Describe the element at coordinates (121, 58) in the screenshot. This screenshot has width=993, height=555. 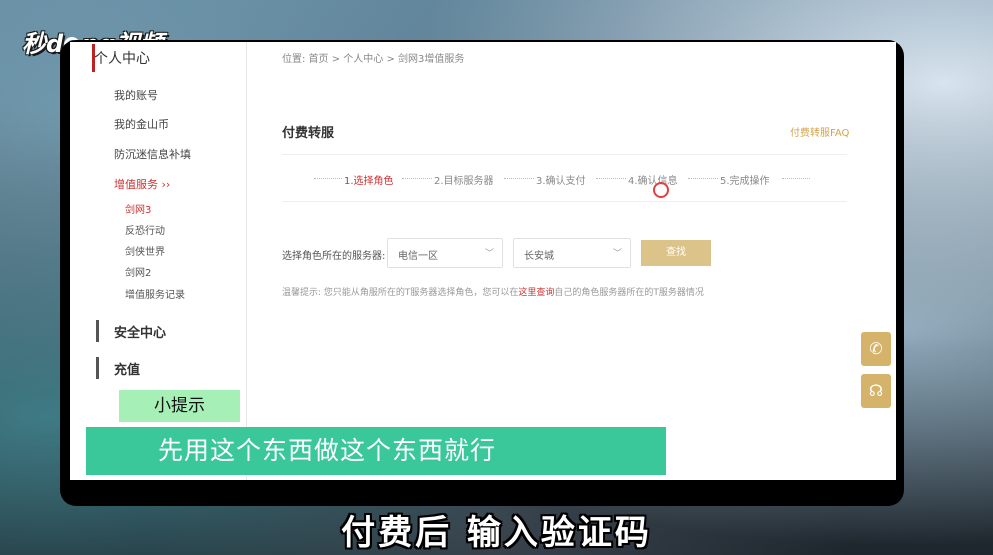
I see `sidebar-title: 个人中心` at that location.